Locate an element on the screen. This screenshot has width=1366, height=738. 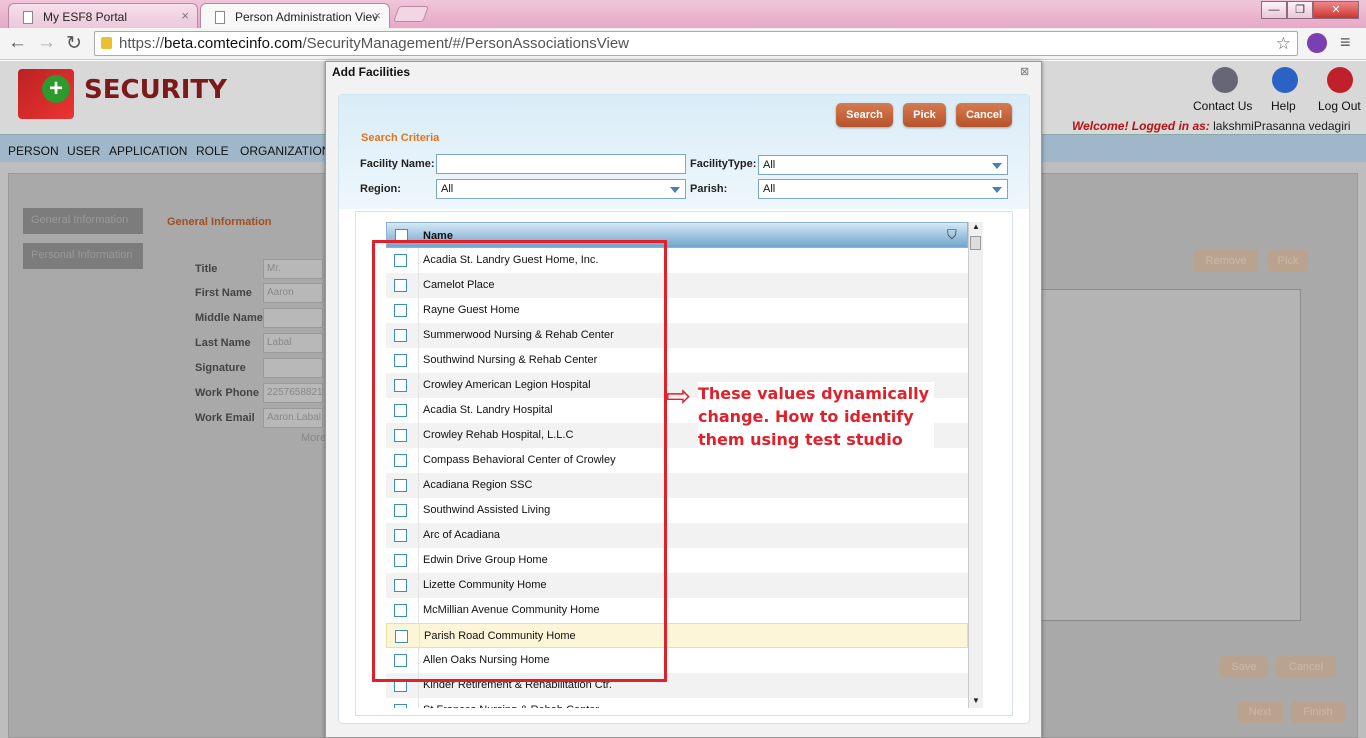
forward-arrow-icon: → is located at coordinates (46, 43).